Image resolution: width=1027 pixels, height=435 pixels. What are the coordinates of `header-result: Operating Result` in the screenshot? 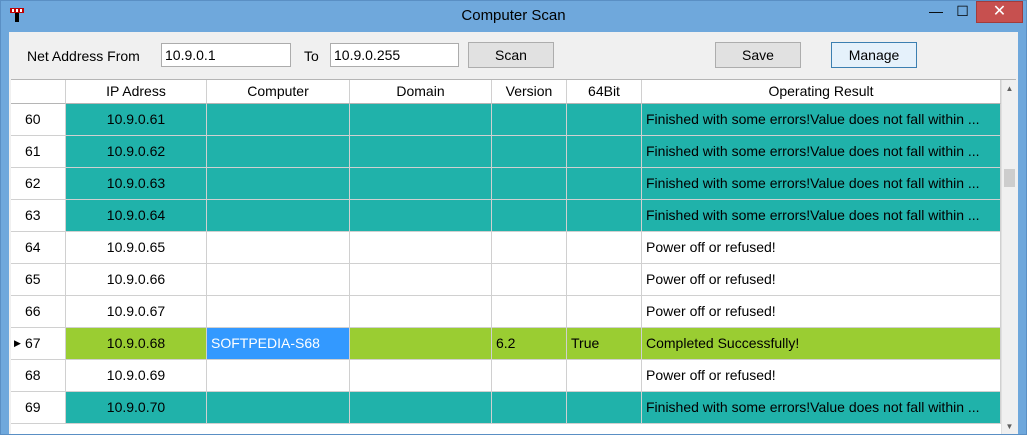 It's located at (821, 92).